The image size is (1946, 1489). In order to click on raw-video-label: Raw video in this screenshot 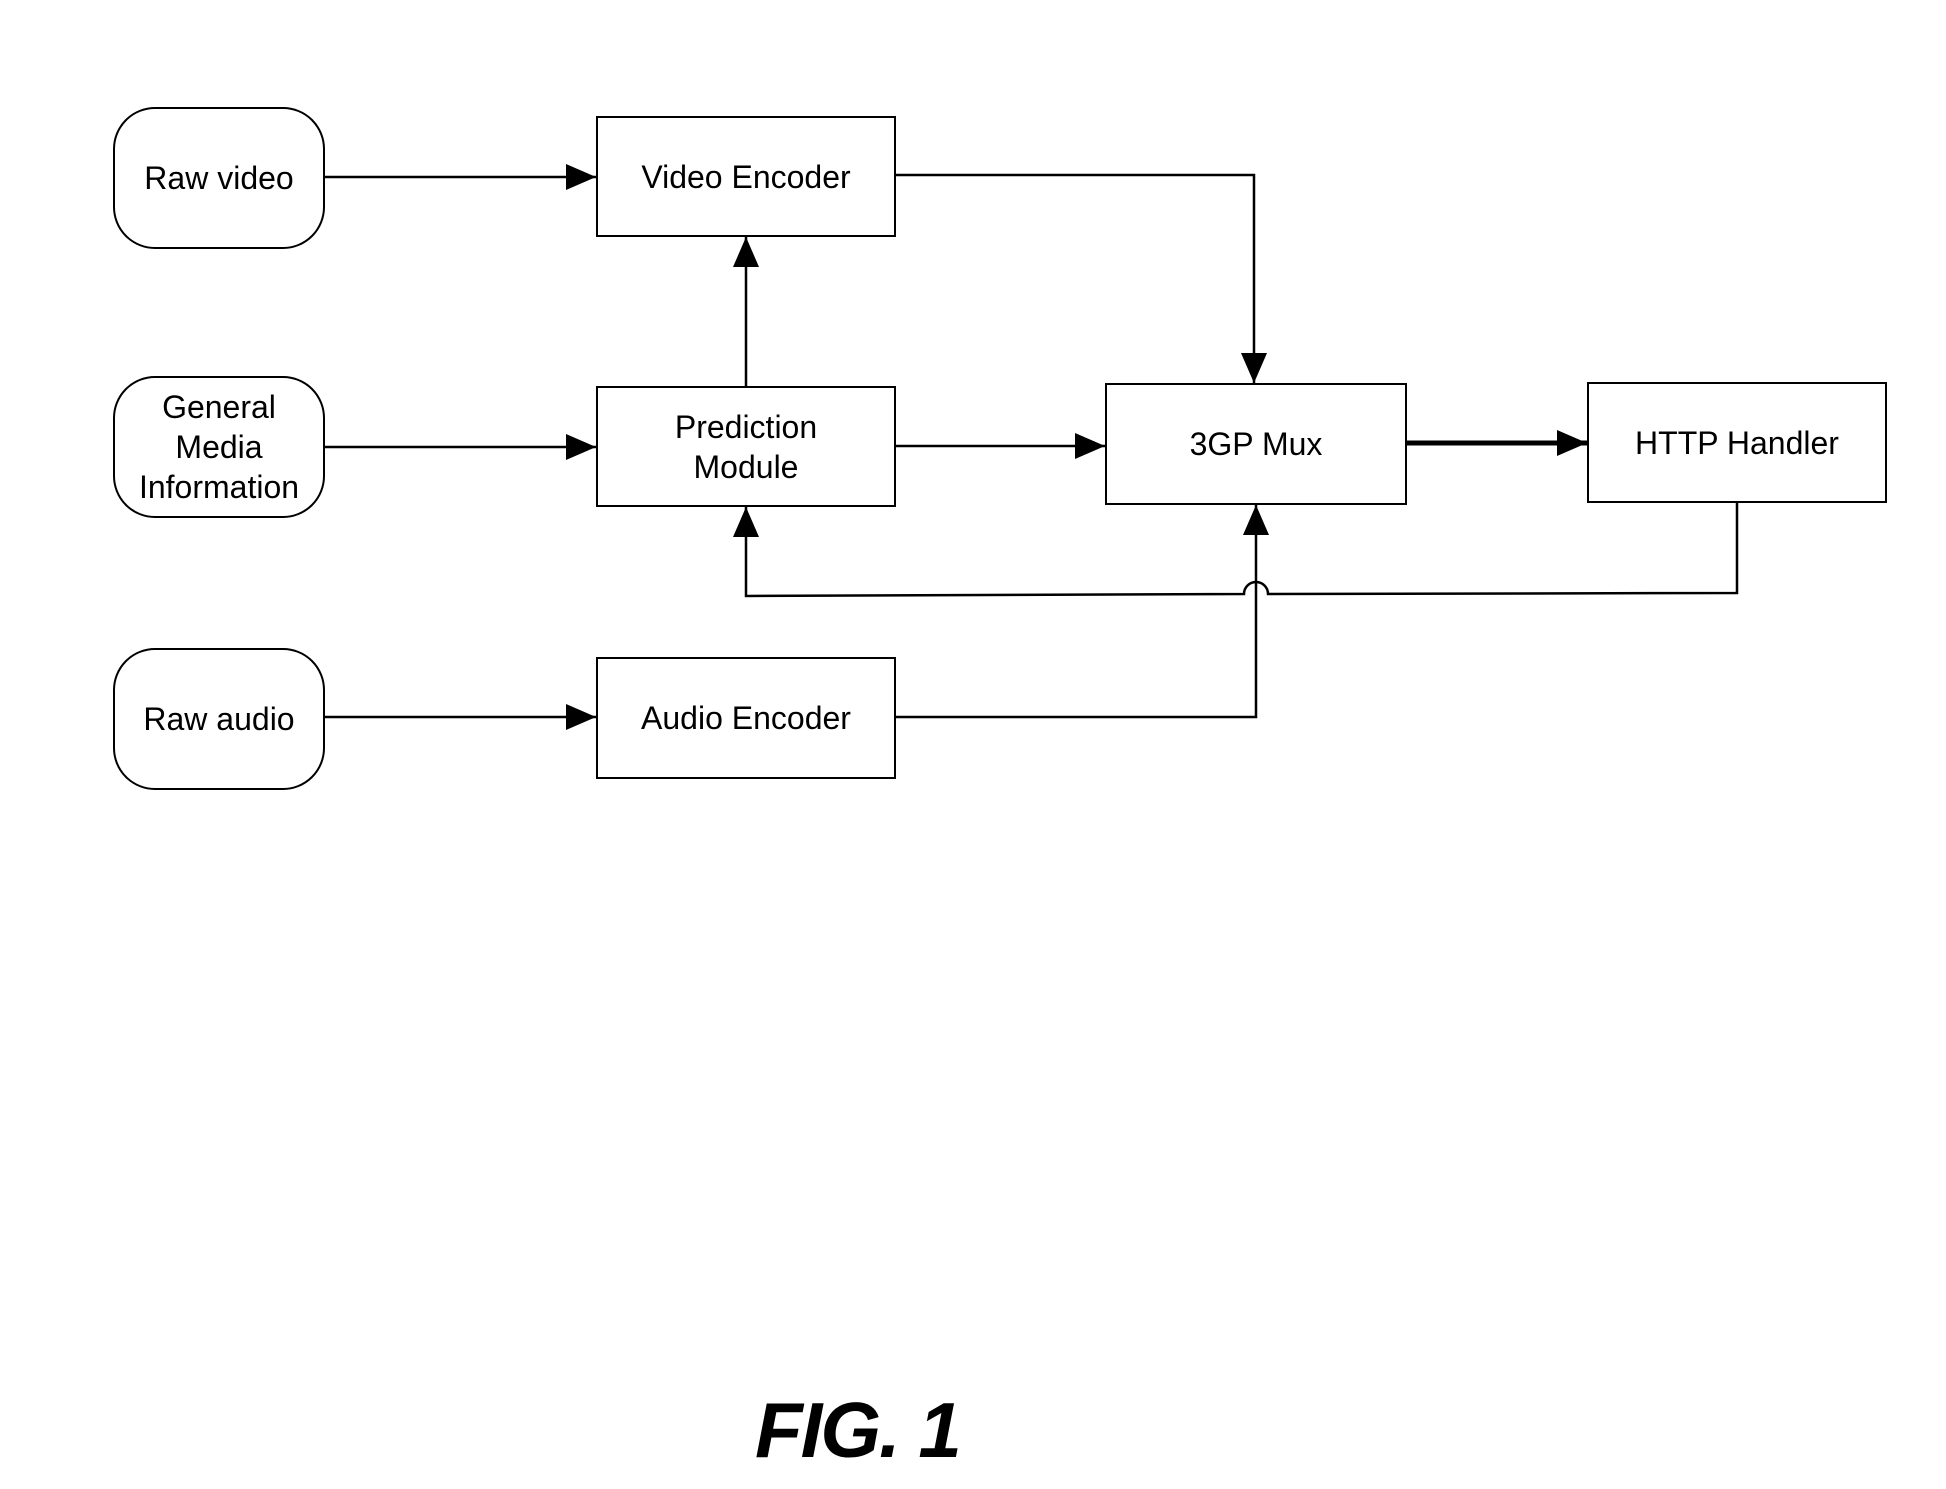, I will do `click(219, 178)`.